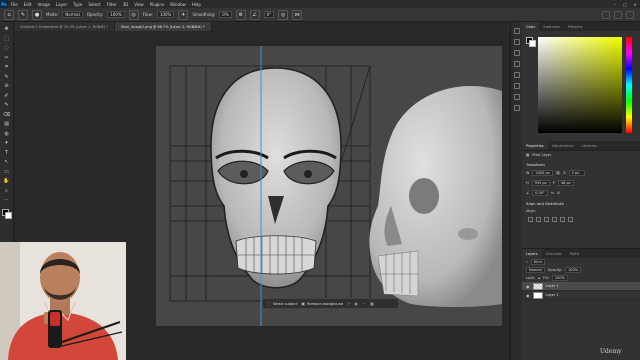 This screenshot has height=360, width=640. I want to click on layer-opacity-field: 100%, so click(573, 270).